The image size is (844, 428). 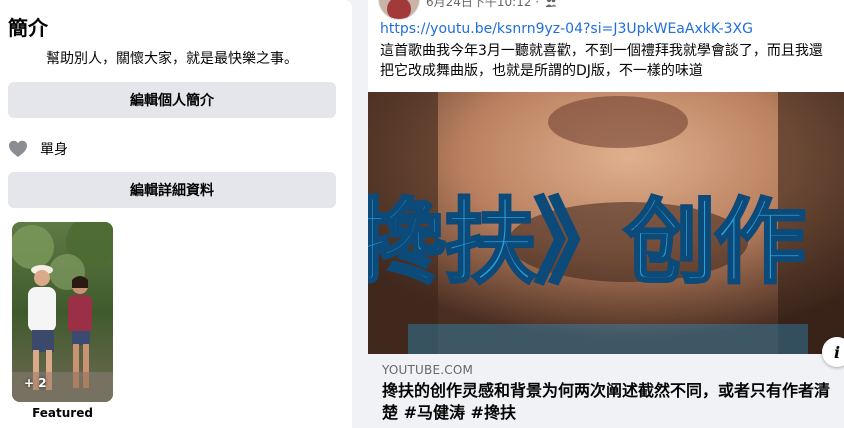 I want to click on post-text-line: 這首歌曲我今年3月一聽就喜歡，不到一個禮拜我就學會談了，而且我還, so click(x=601, y=51).